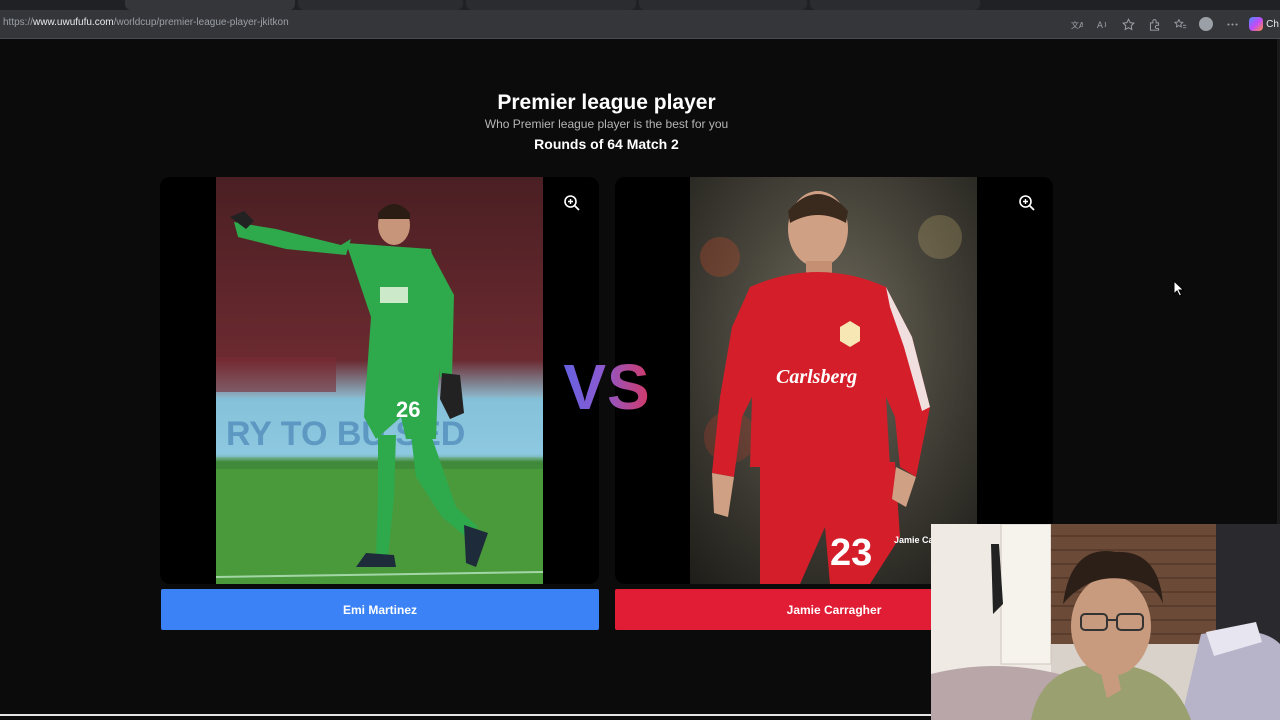 Image resolution: width=1280 pixels, height=720 pixels. I want to click on candidate-photo-right: Carlsberg 23, so click(833, 380).